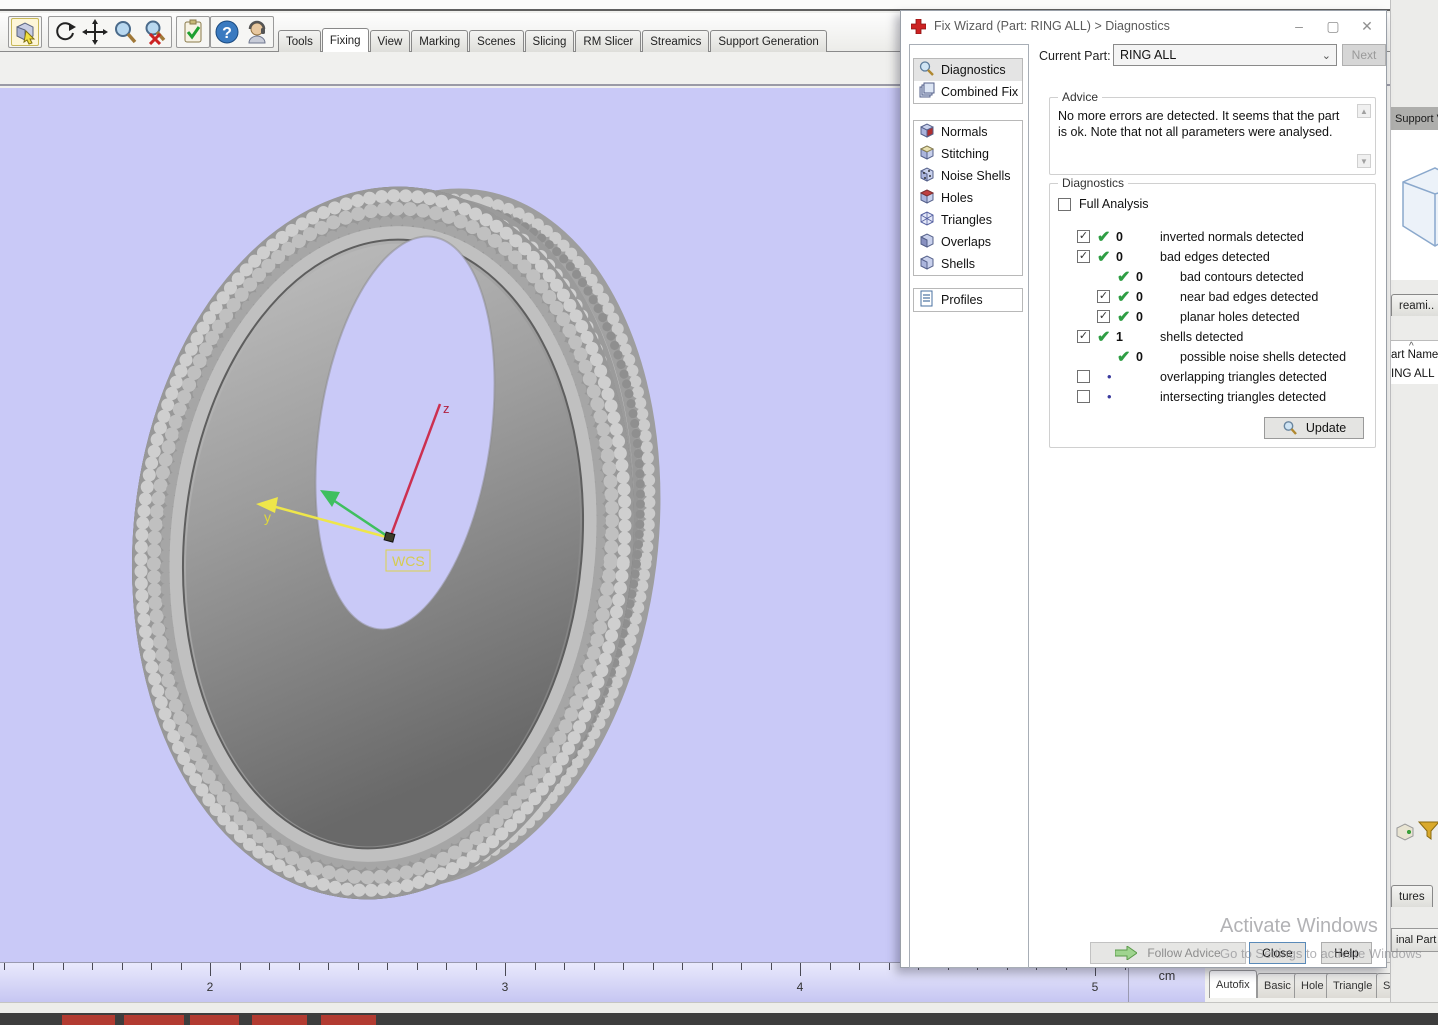 The image size is (1438, 1025). I want to click on support-view-header: Support V, so click(1414, 118).